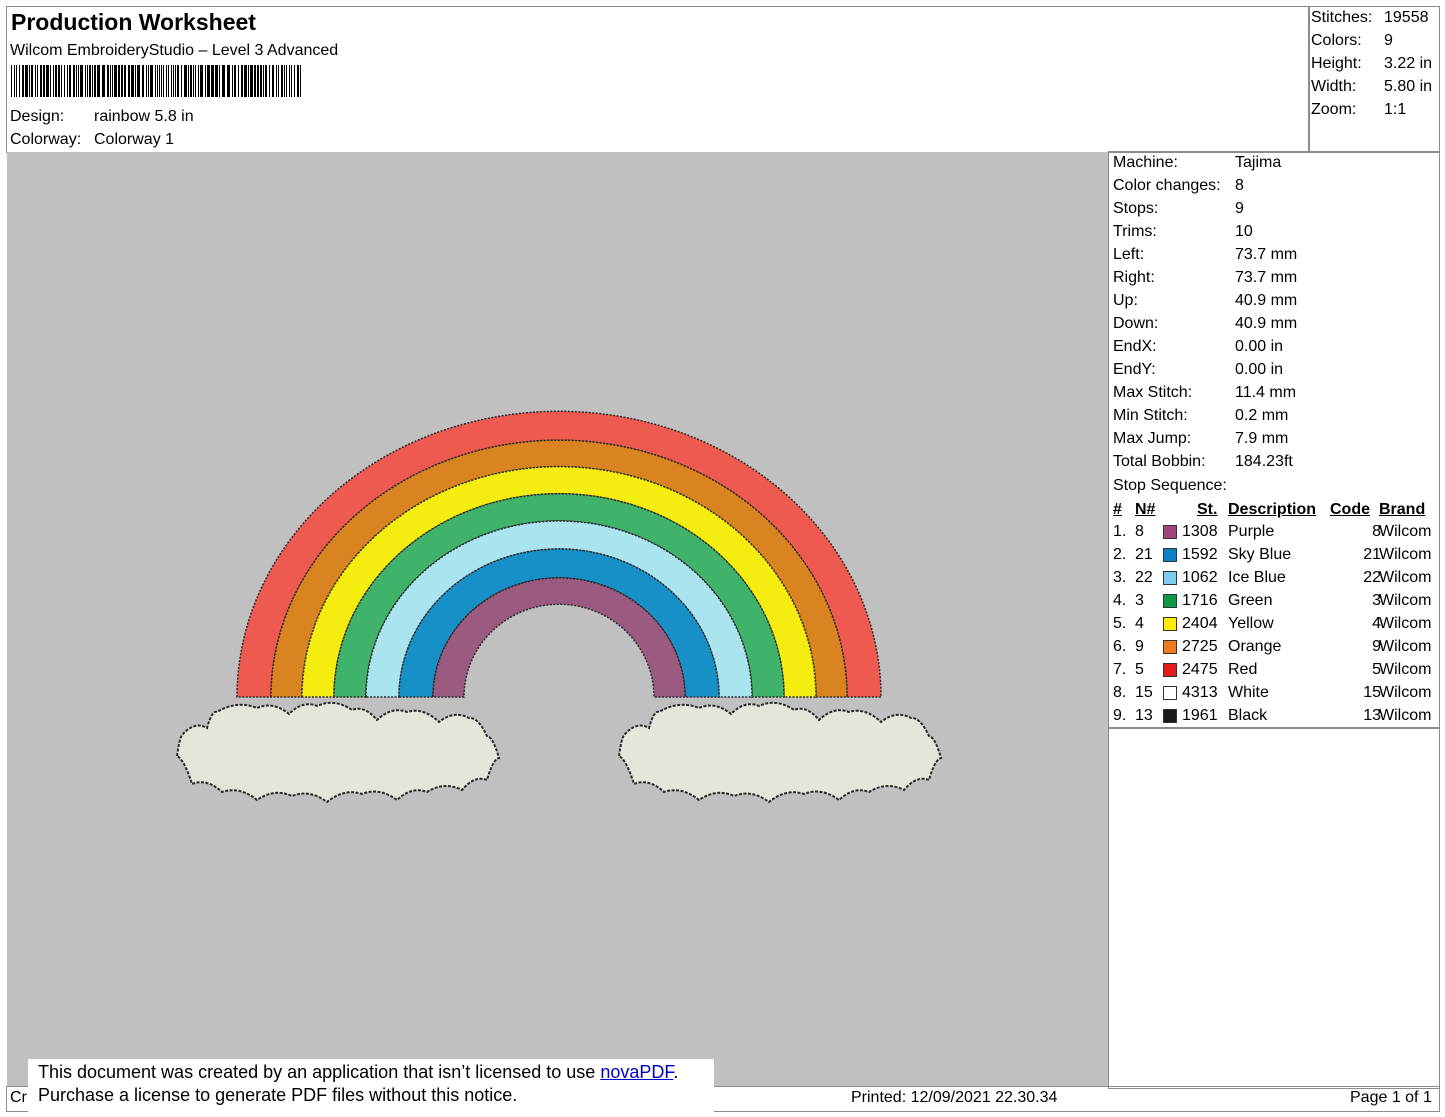 The image size is (1445, 1117). I want to click on notice-period: ., so click(676, 1072).